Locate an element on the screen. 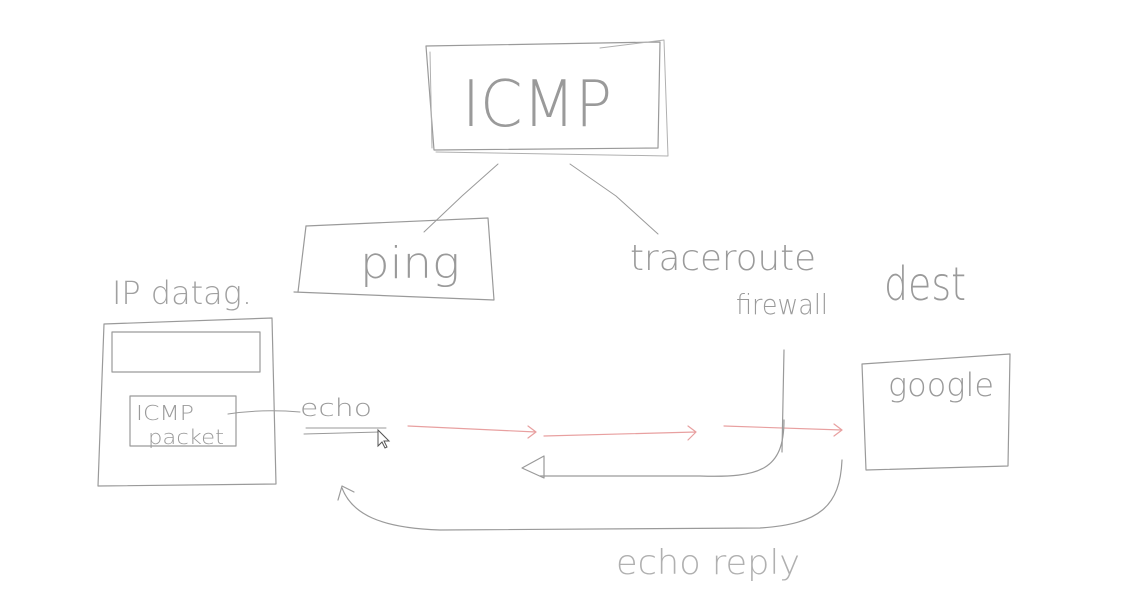 This screenshot has height=606, width=1141. icmp-to-ping-line is located at coordinates (461, 198).